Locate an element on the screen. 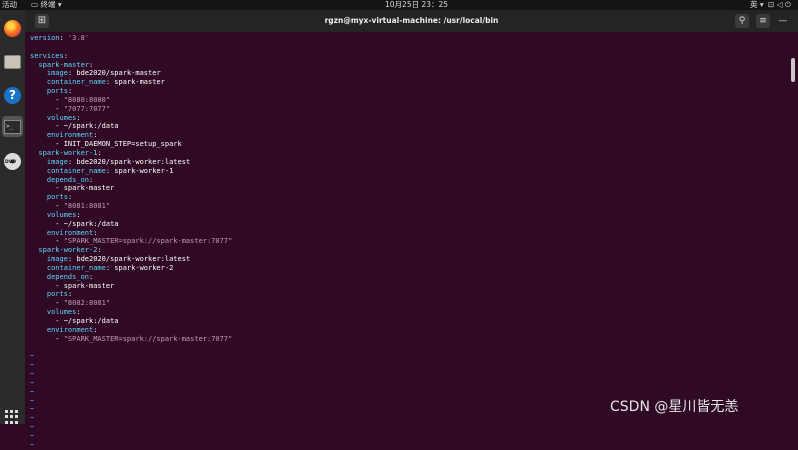 Image resolution: width=798 pixels, height=450 pixels. editor-line: container_name: spark-worker-1 is located at coordinates (410, 171).